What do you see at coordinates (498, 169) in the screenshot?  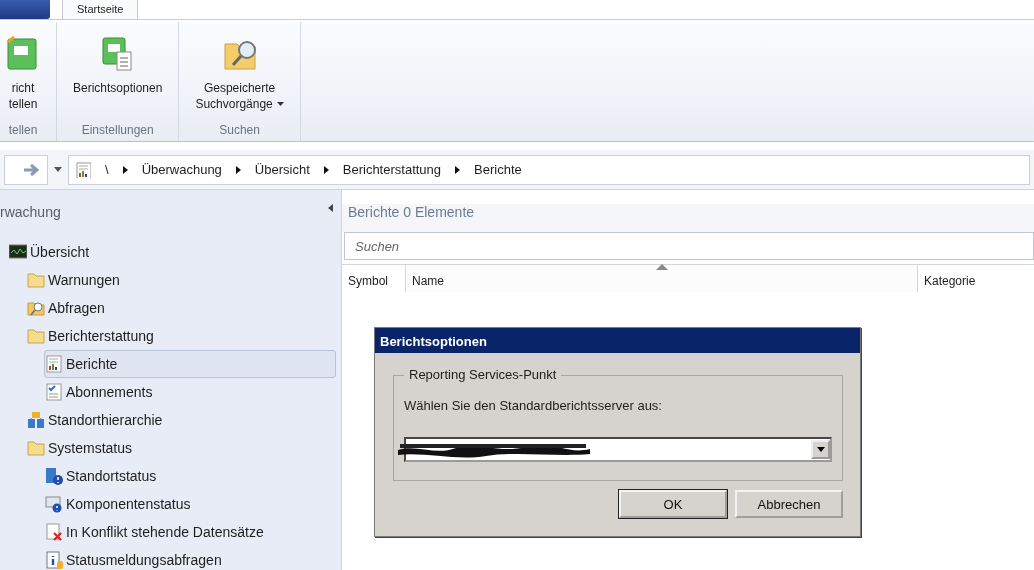 I see `breadcrumb: Berichte` at bounding box center [498, 169].